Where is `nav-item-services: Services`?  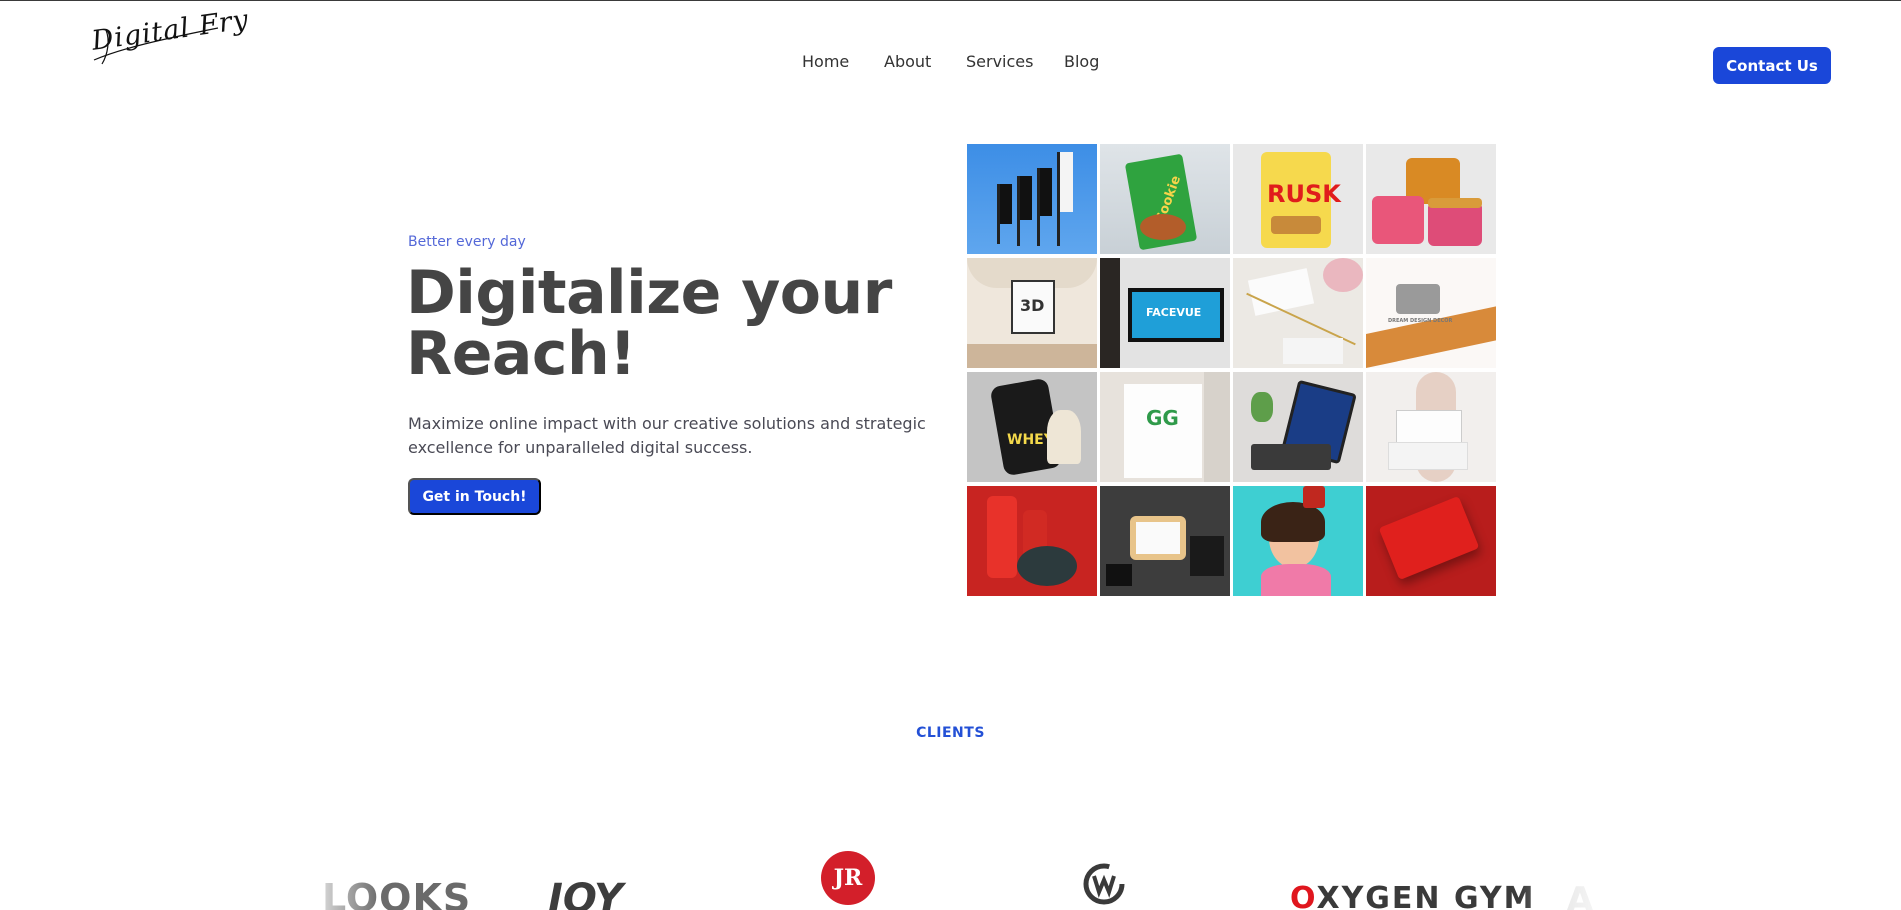
nav-item-services: Services is located at coordinates (999, 61).